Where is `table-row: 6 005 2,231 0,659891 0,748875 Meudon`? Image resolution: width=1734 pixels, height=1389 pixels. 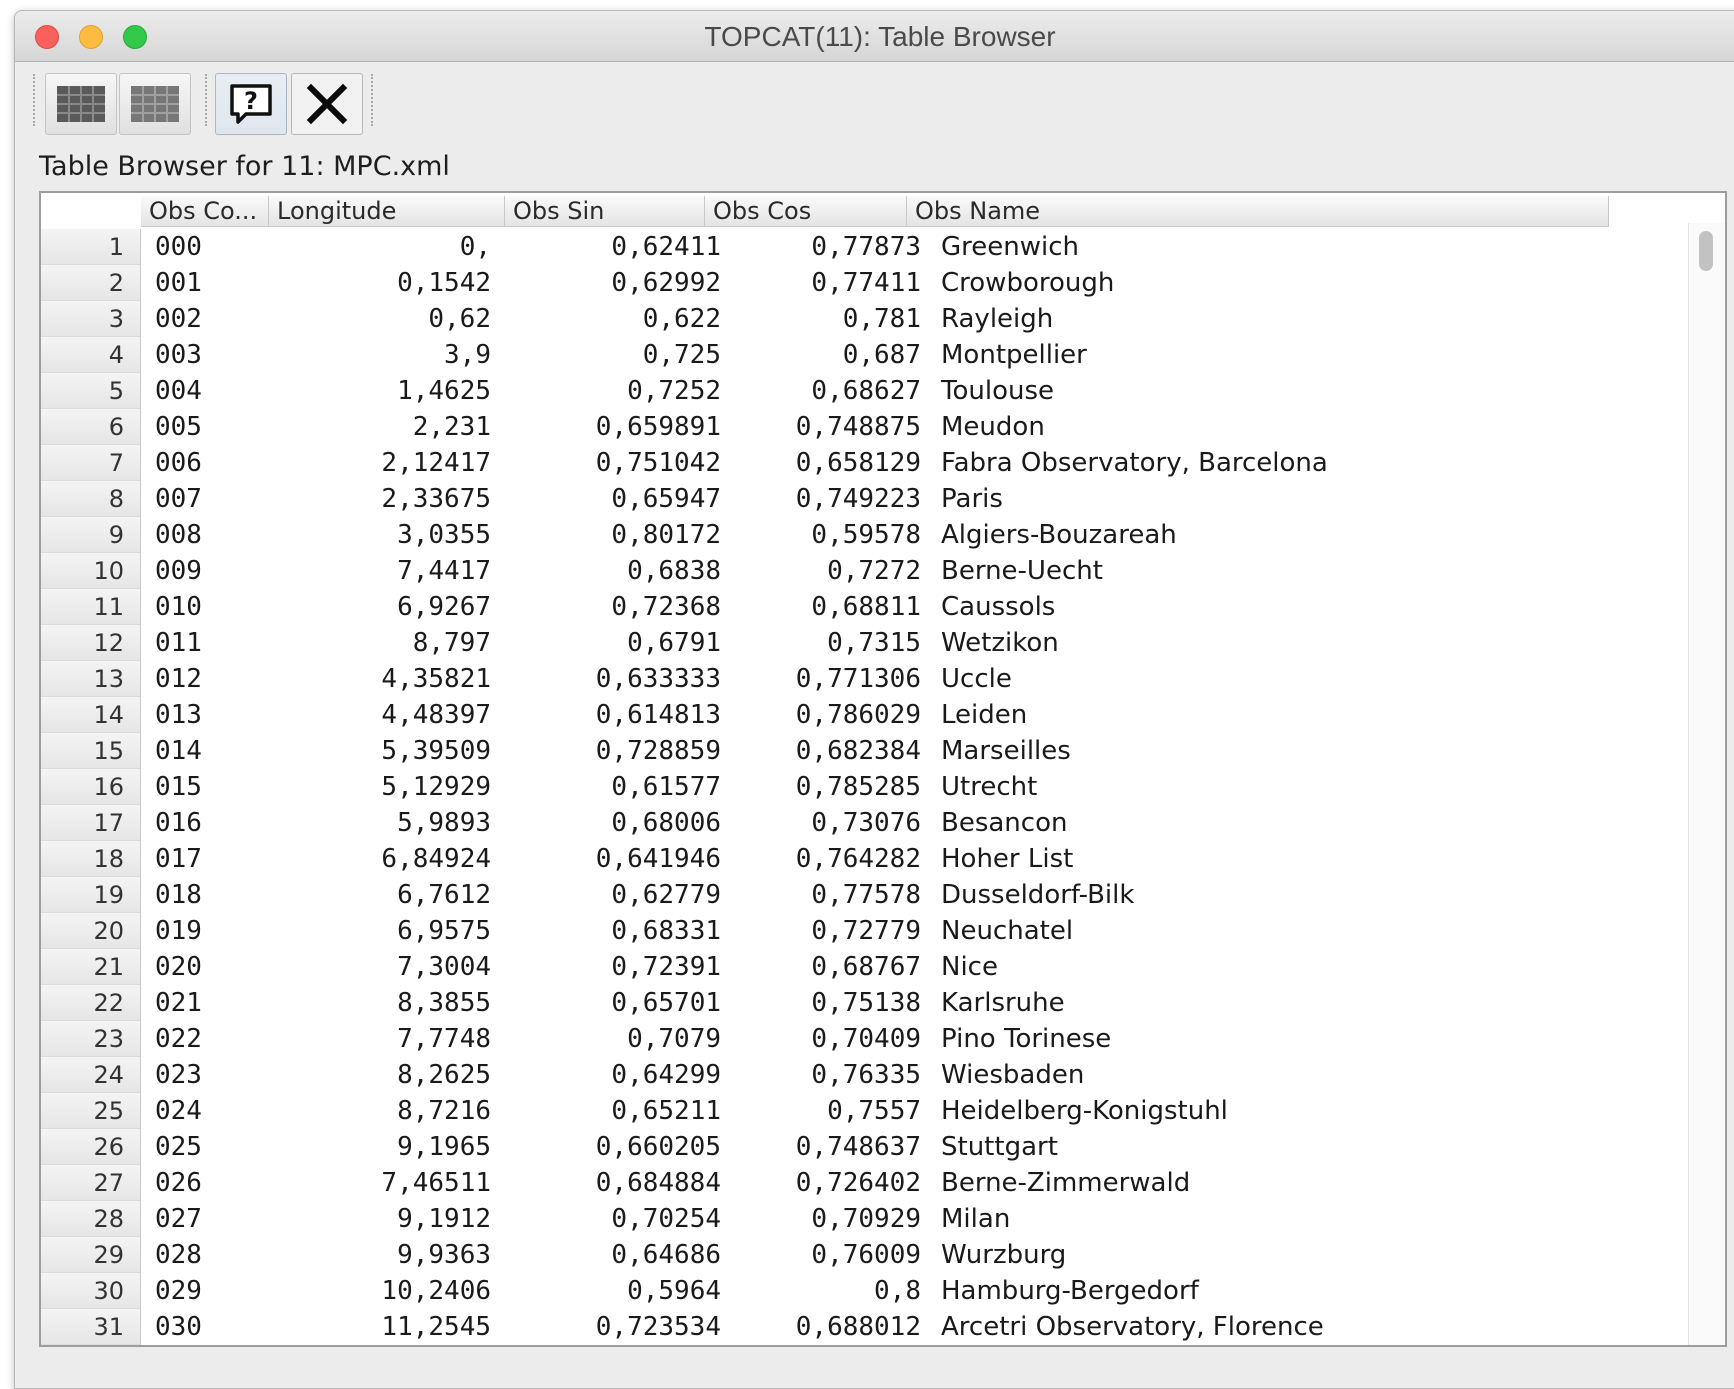 table-row: 6 005 2,231 0,659891 0,748875 Meudon is located at coordinates (861, 427).